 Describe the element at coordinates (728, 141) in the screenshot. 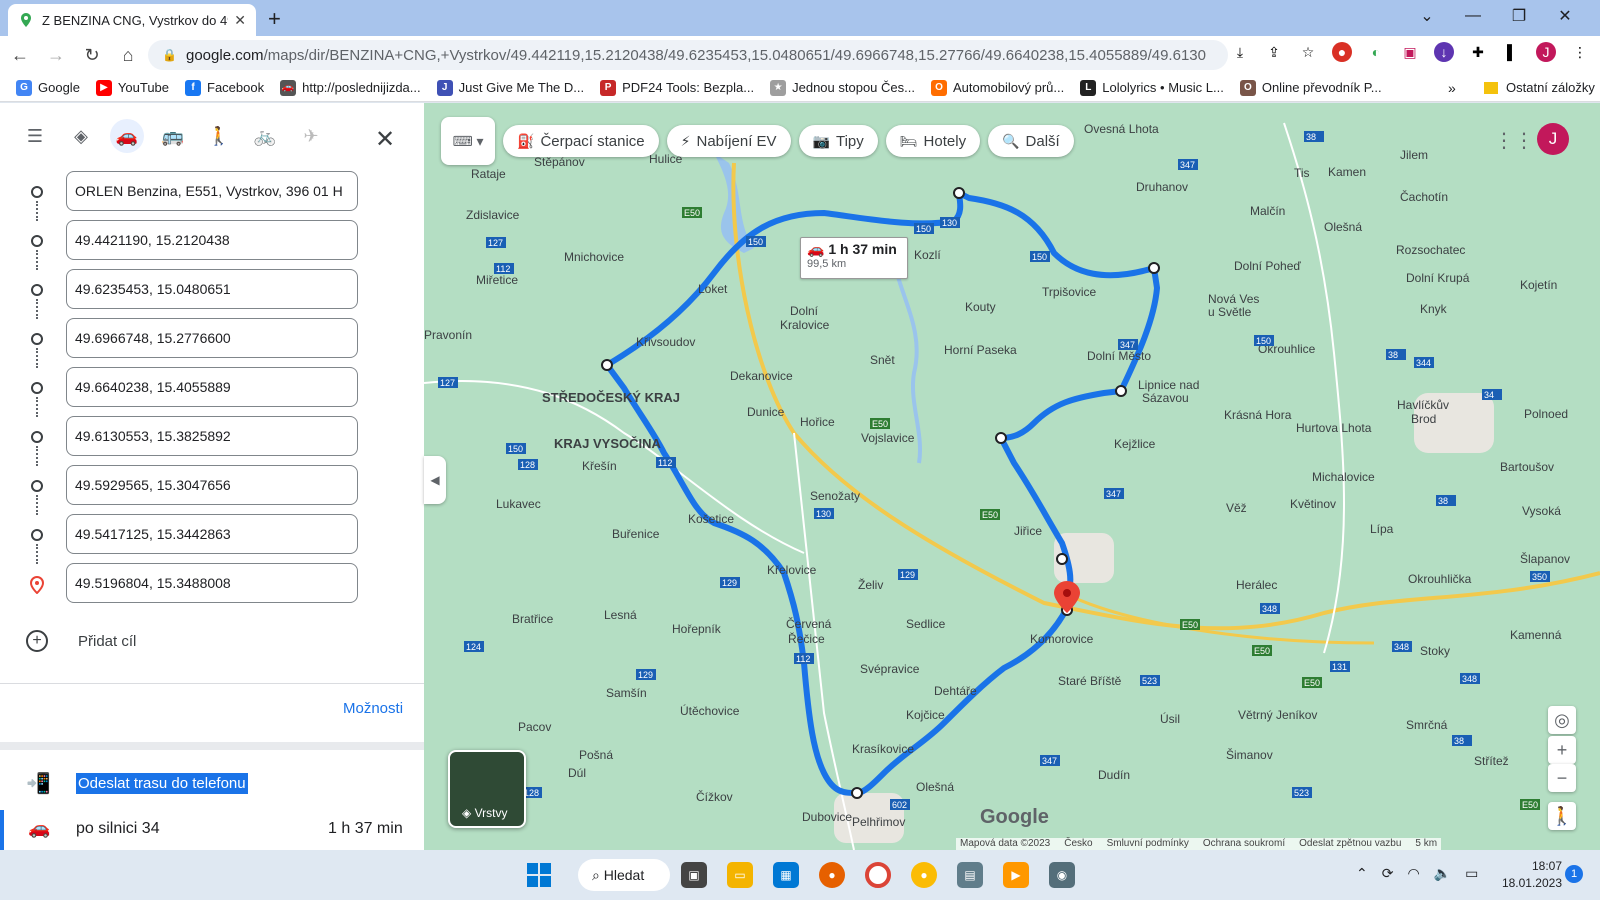

I see `map-chip: ⚡ Nabíjení EV` at that location.